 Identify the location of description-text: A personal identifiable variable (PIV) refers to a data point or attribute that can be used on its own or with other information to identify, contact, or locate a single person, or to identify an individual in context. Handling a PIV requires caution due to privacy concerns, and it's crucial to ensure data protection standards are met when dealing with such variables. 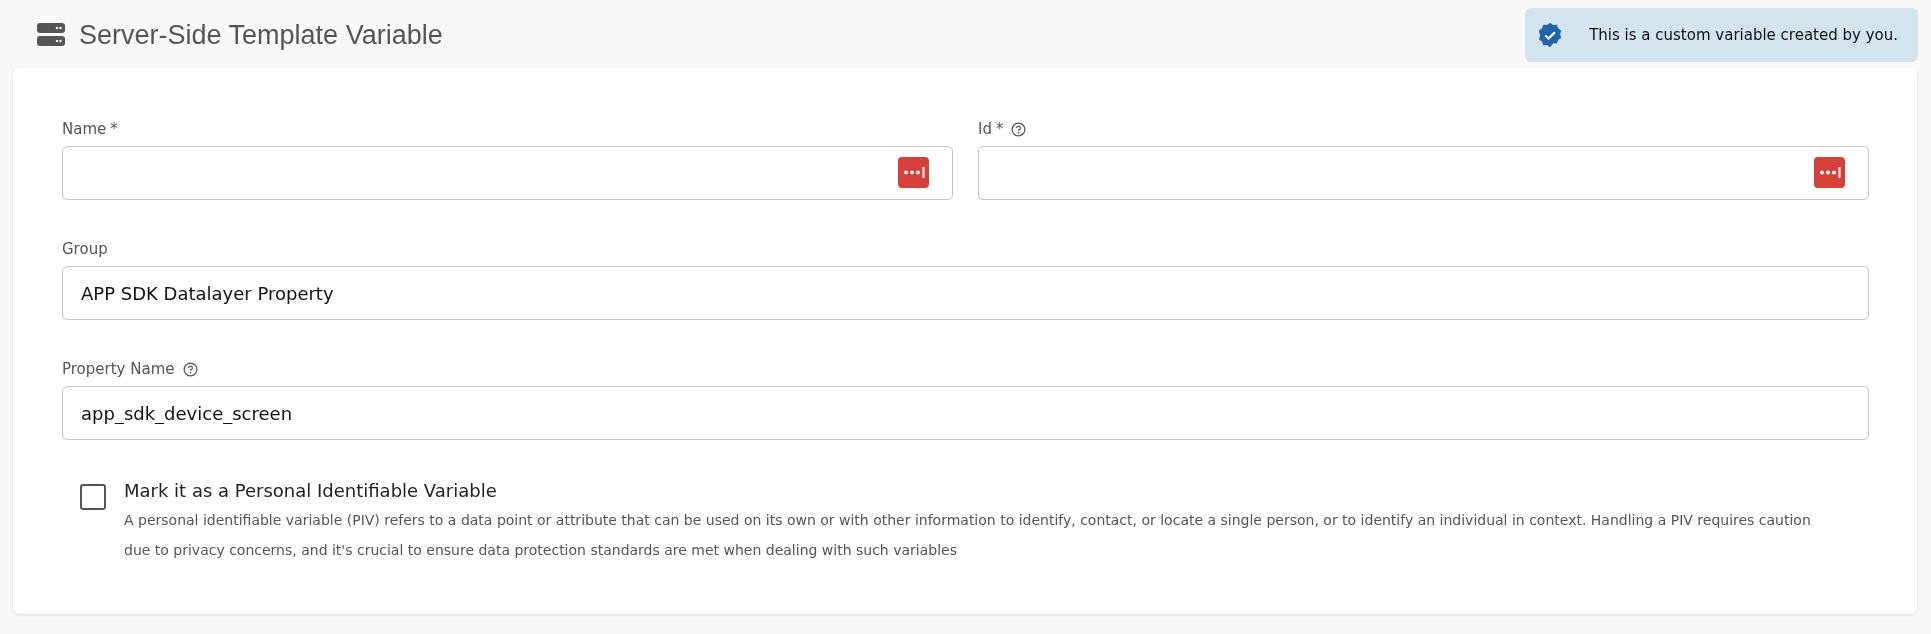
(968, 535).